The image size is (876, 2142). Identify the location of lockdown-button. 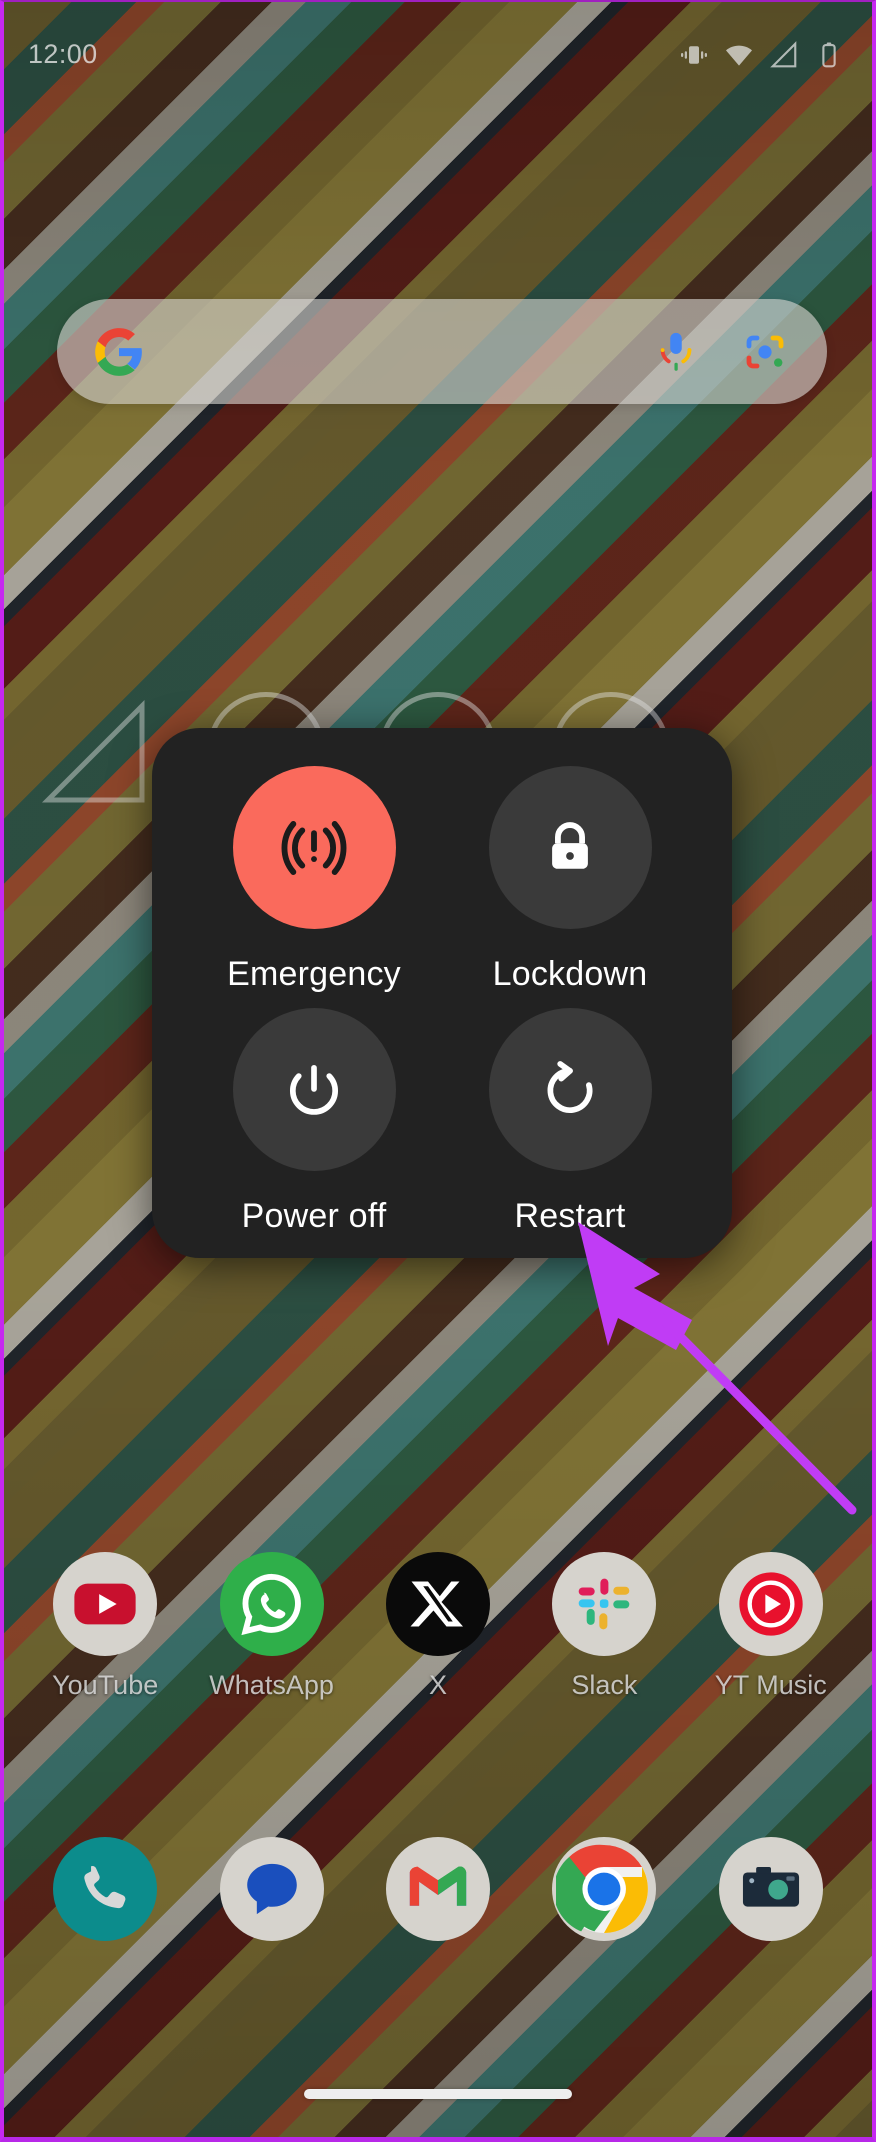
(570, 847).